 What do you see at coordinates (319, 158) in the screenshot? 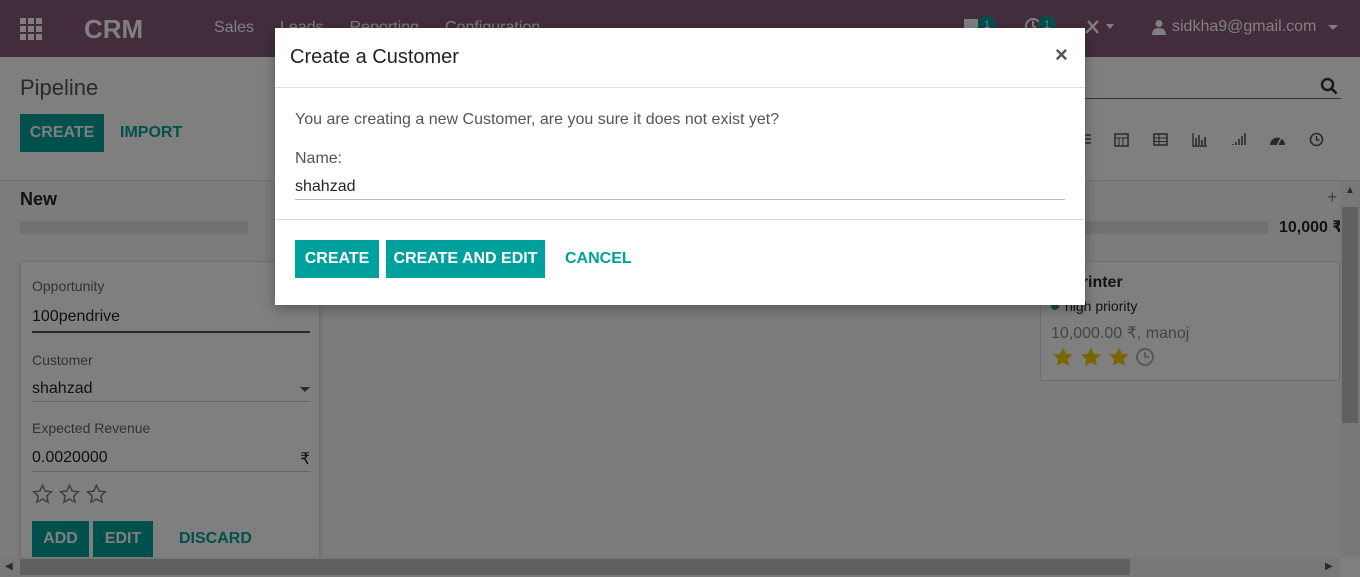
I see `name-label: Name:` at bounding box center [319, 158].